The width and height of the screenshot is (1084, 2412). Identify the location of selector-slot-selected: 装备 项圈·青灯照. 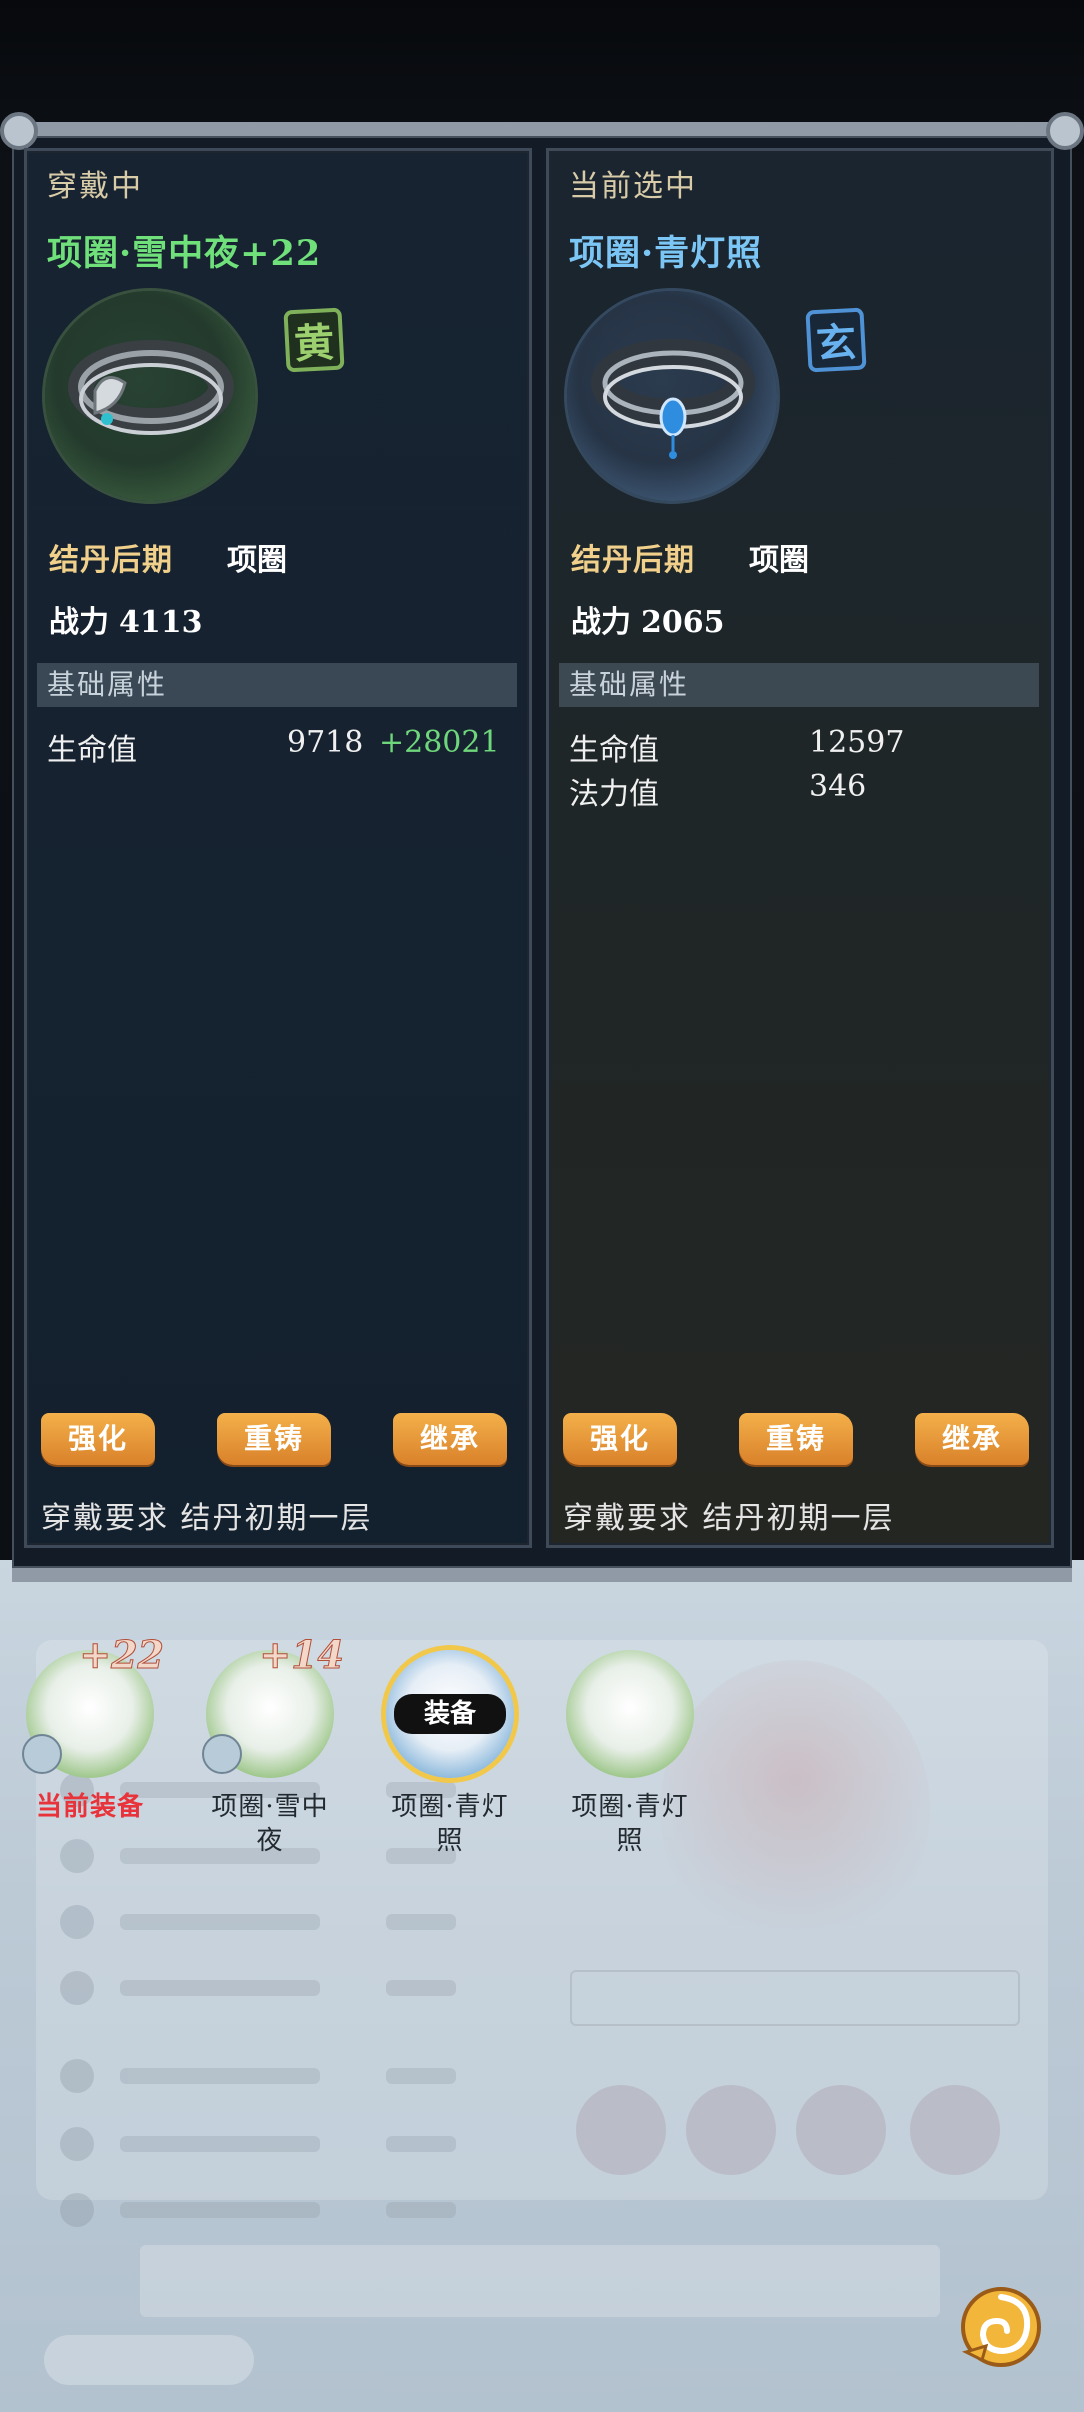
(450, 1754).